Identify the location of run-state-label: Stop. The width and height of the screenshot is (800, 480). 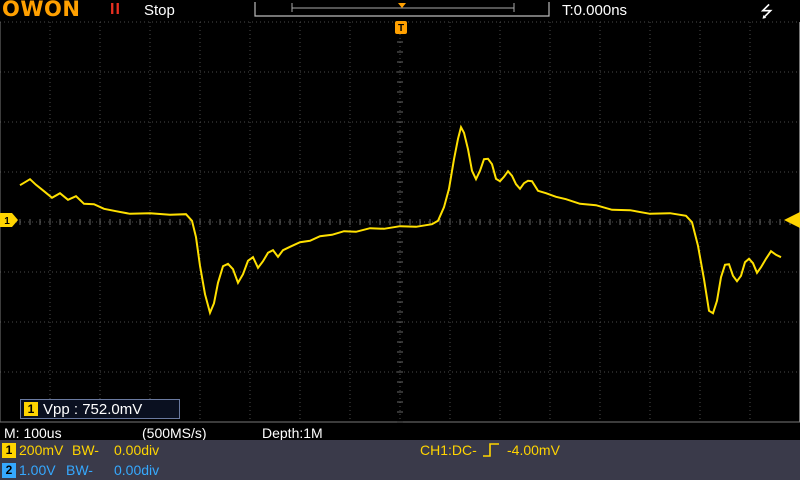
(159, 10).